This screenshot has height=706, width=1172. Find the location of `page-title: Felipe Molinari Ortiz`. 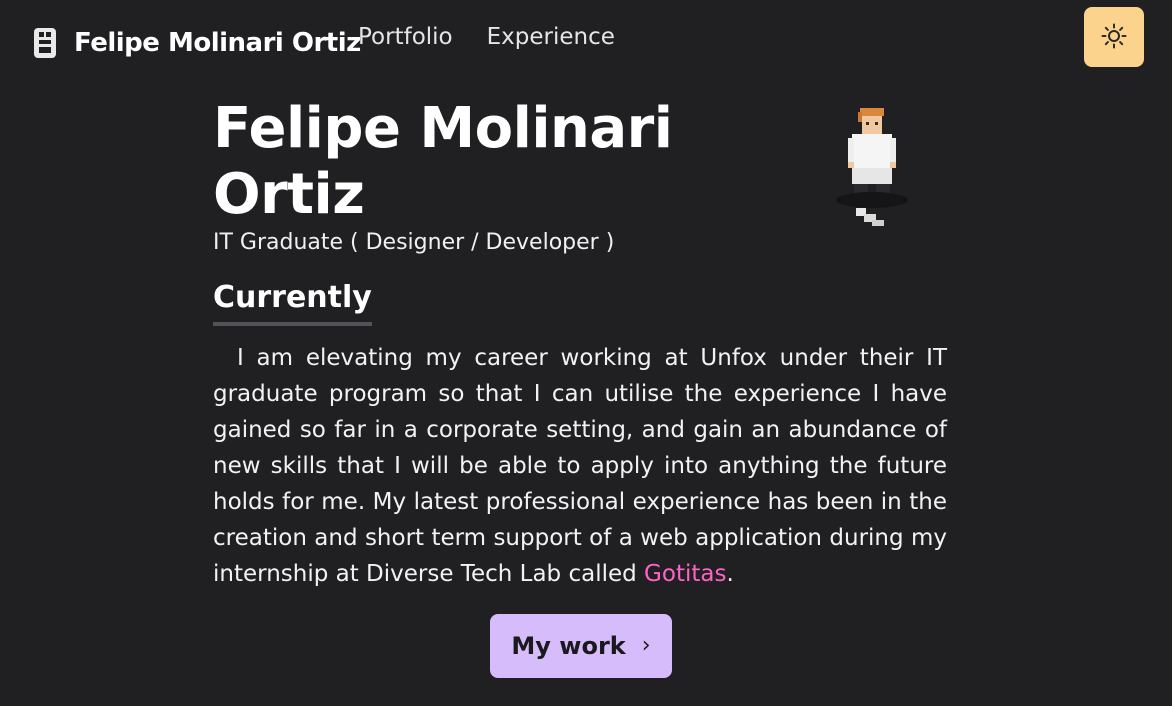

page-title: Felipe Molinari Ortiz is located at coordinates (513, 162).